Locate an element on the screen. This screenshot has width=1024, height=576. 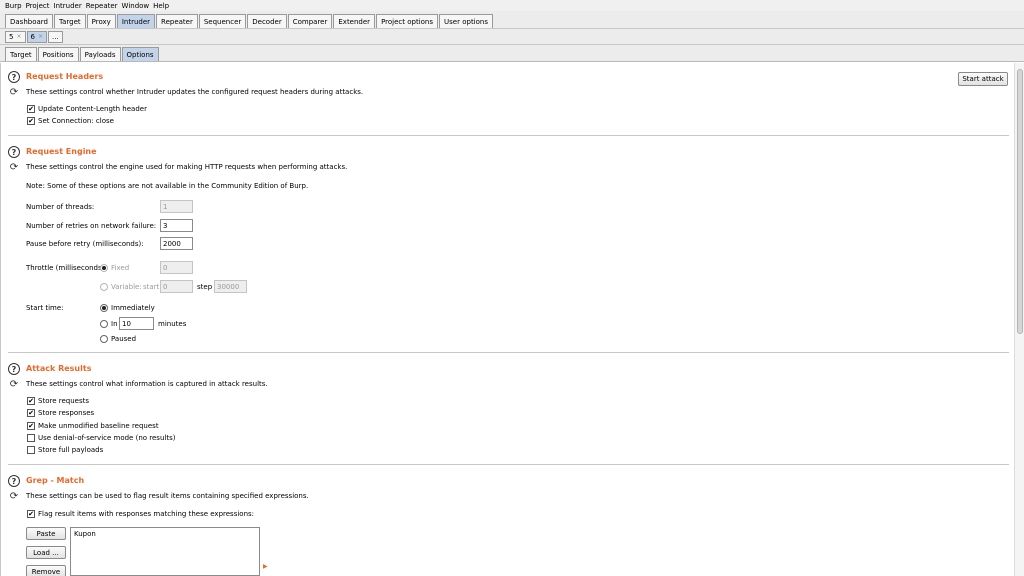
attack-tab-5: 5 × is located at coordinates (15, 36).